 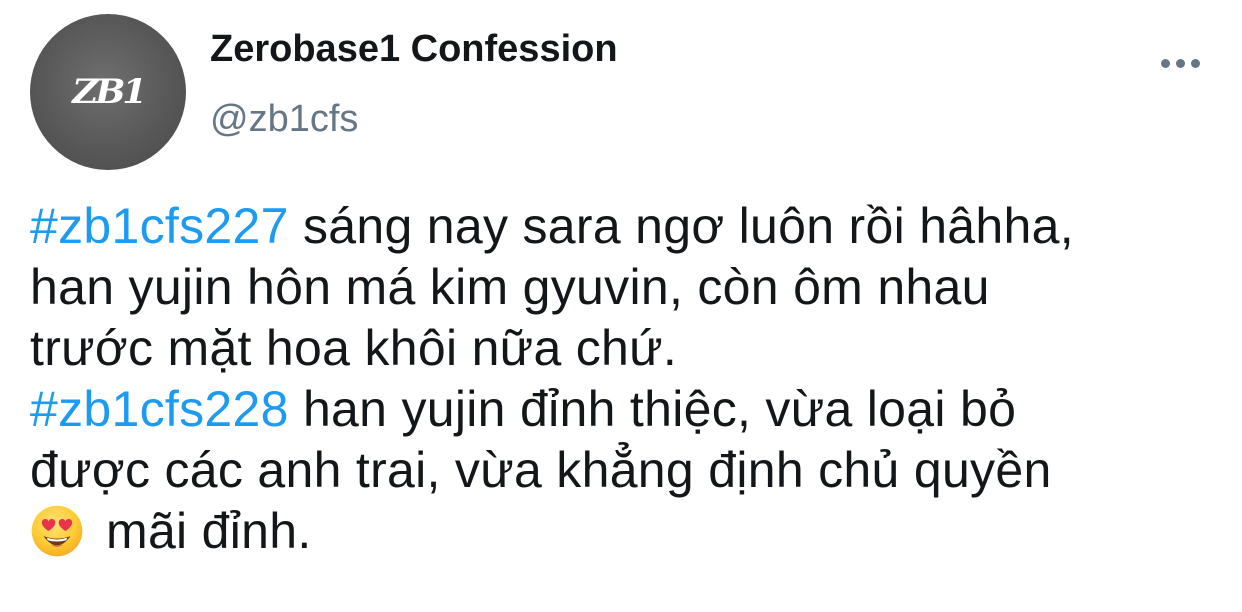 What do you see at coordinates (1165, 63) in the screenshot?
I see `more-horizontal-icon` at bounding box center [1165, 63].